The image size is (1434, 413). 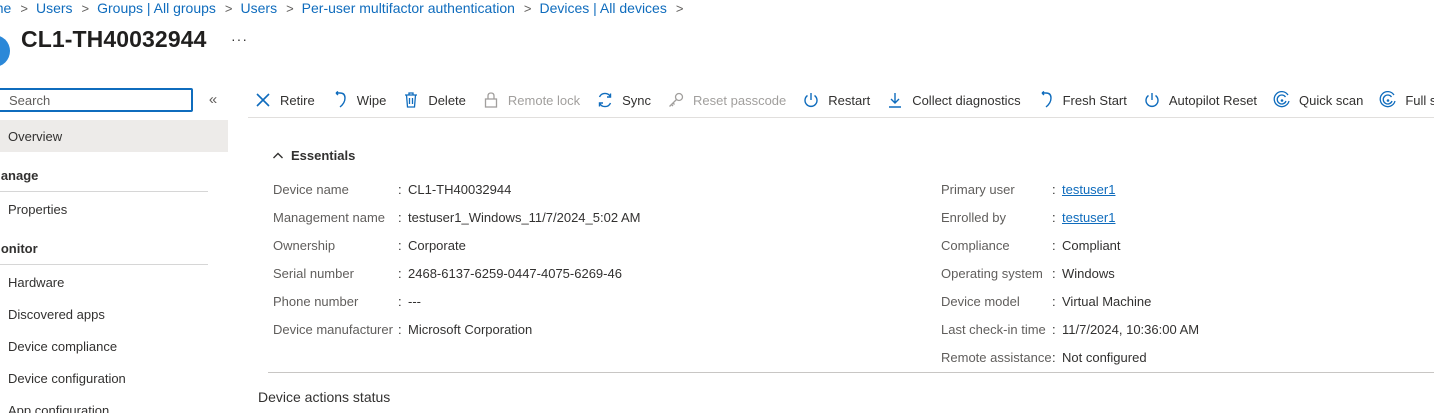 I want to click on device-name-value: CL1-TH40032944, so click(x=460, y=189).